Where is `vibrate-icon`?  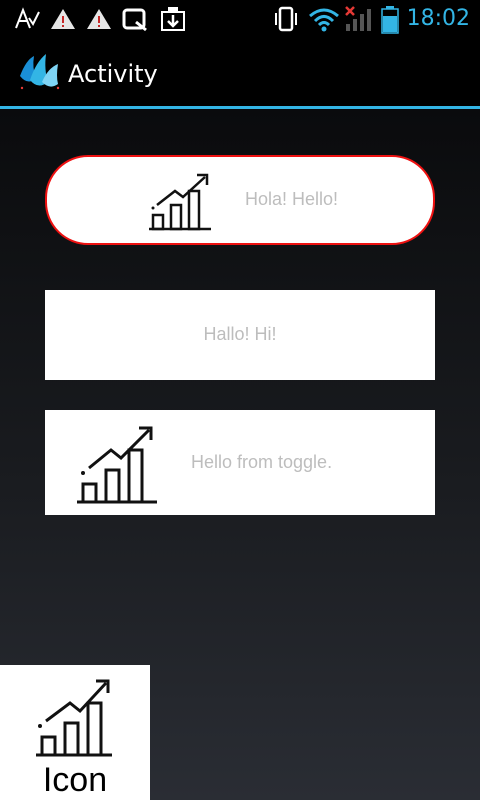
vibrate-icon is located at coordinates (286, 19).